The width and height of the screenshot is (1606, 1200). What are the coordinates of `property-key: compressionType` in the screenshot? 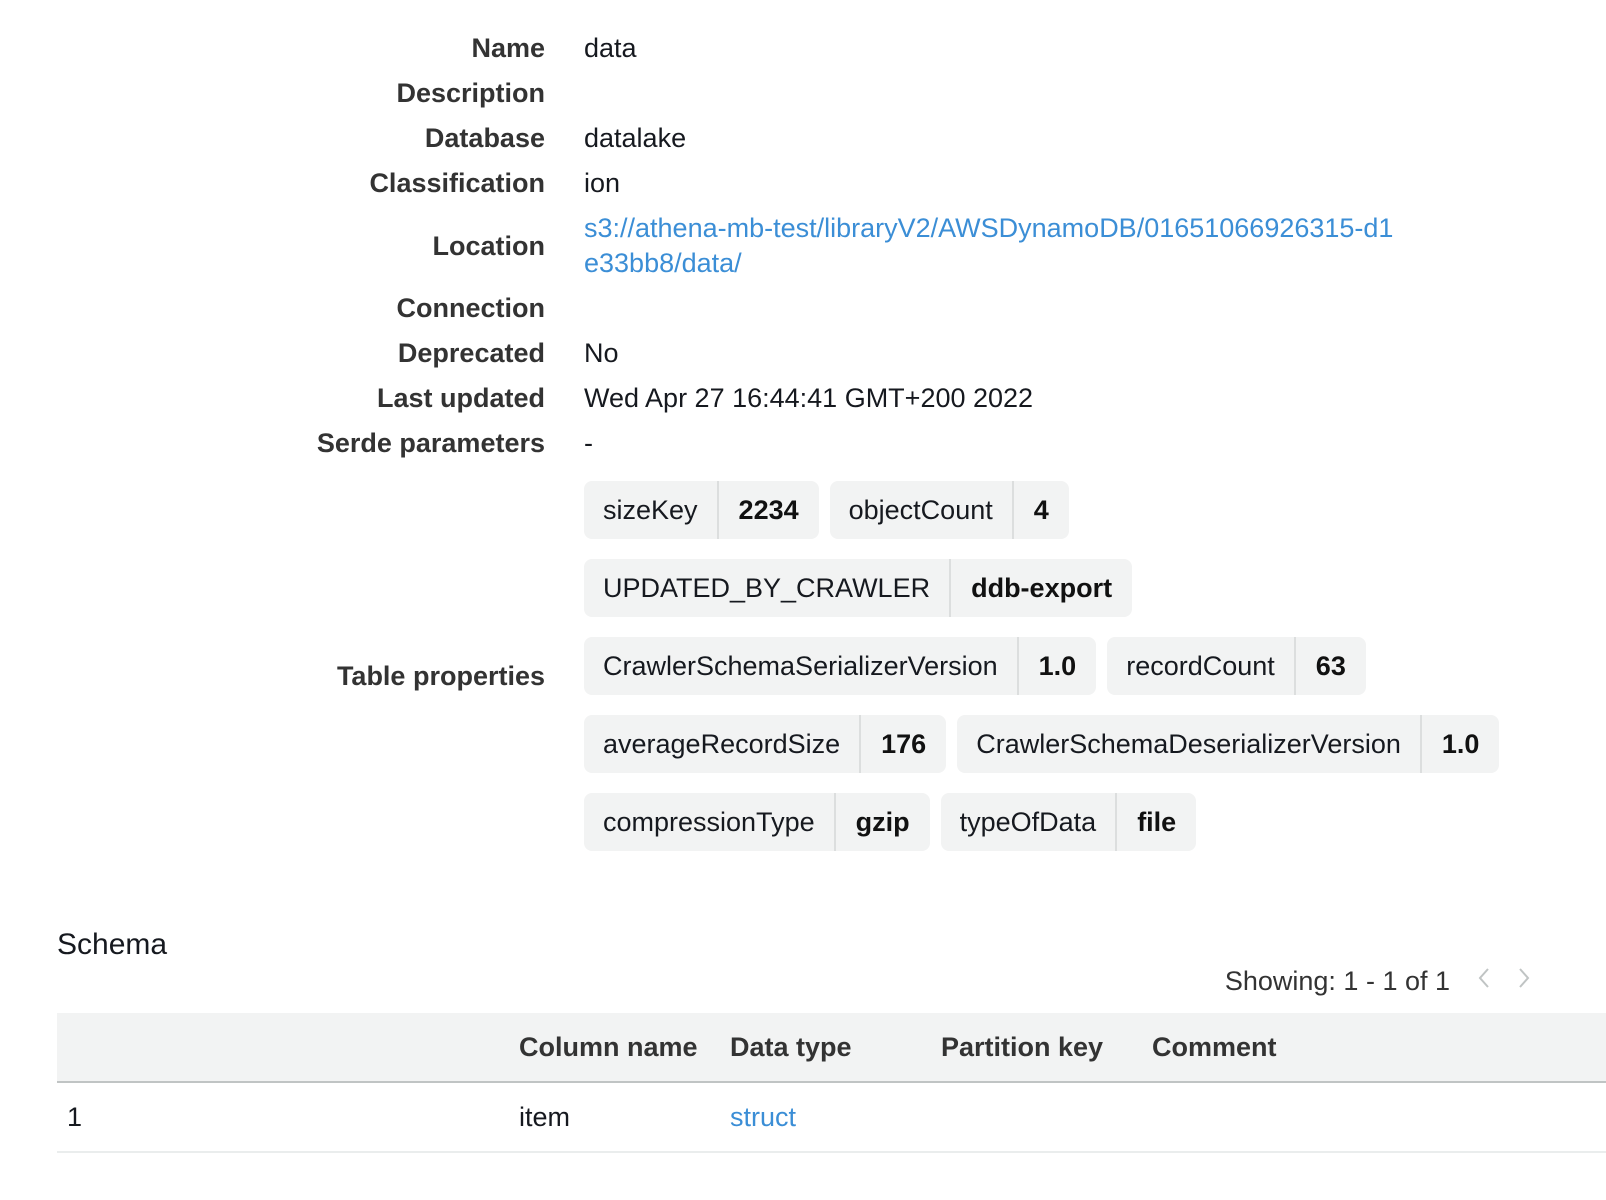 It's located at (710, 822).